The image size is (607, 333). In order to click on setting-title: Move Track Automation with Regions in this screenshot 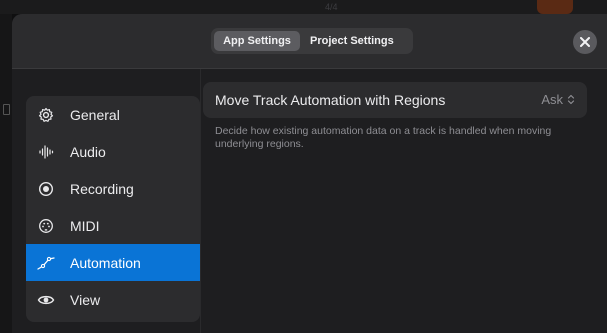, I will do `click(330, 100)`.